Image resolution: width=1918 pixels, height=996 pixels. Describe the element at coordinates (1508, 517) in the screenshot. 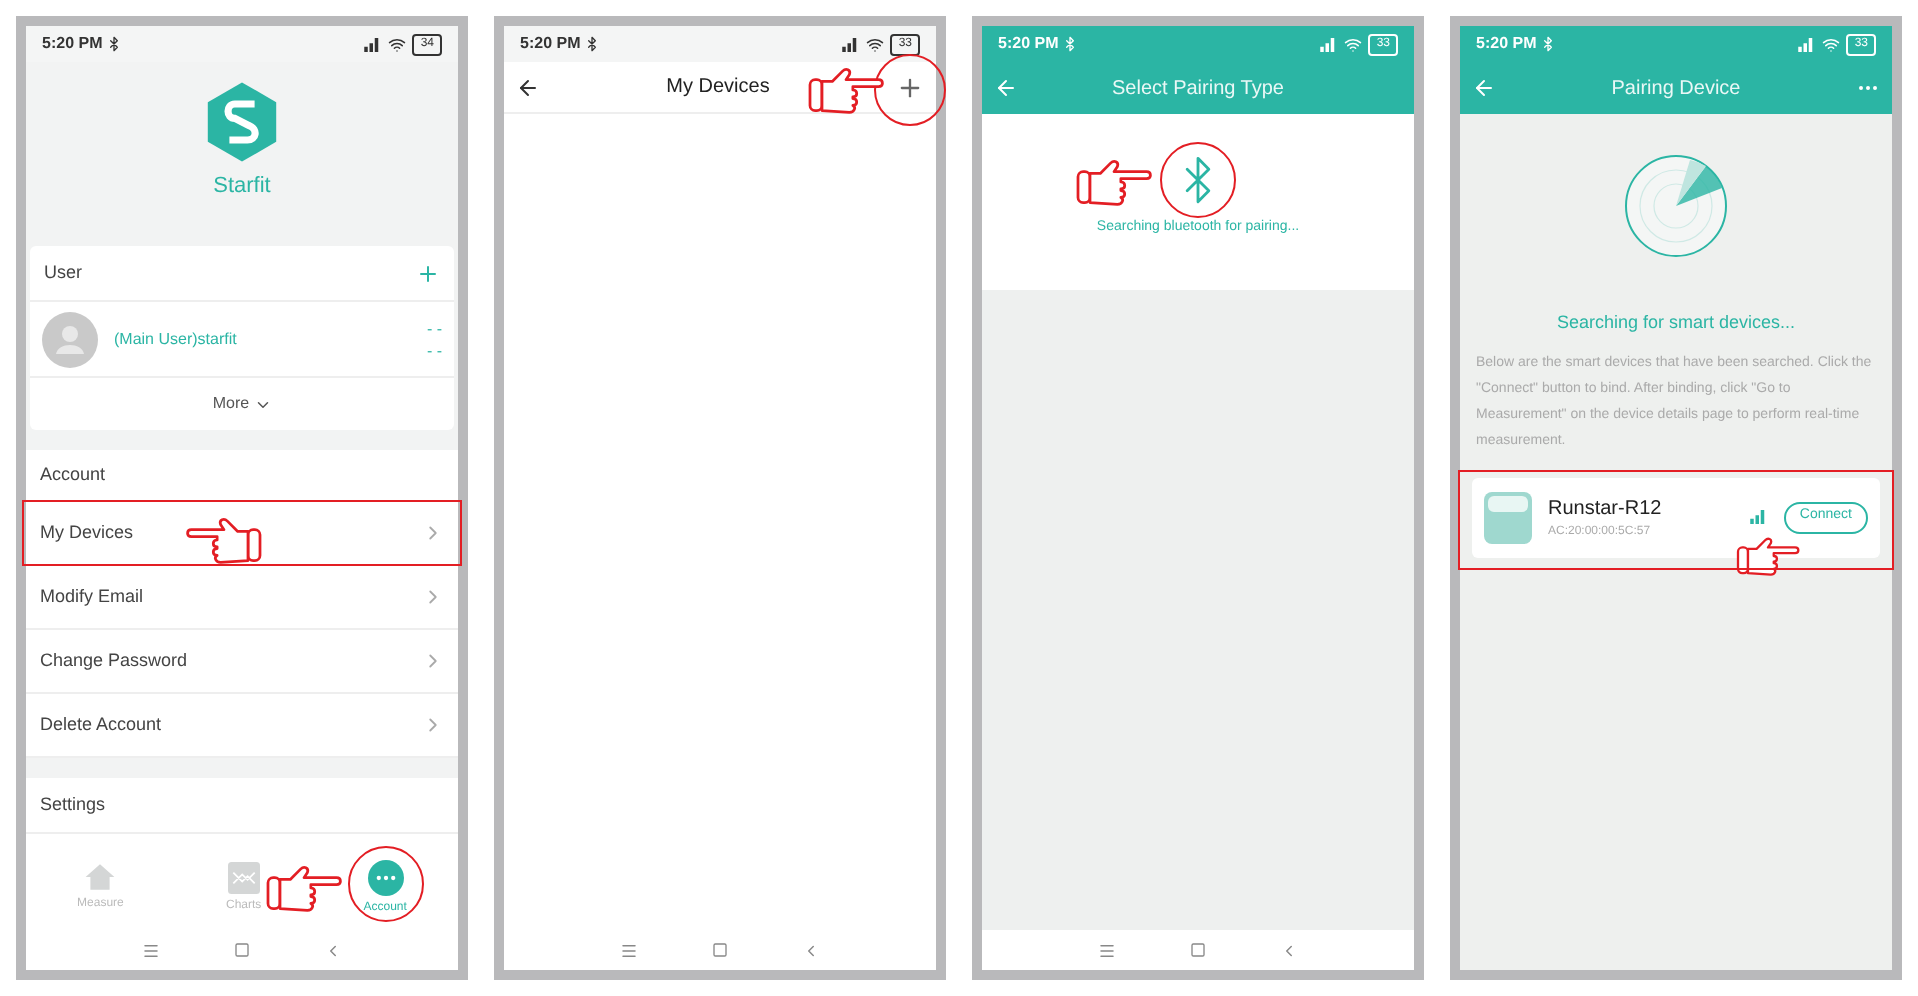

I see `scale-icon` at that location.